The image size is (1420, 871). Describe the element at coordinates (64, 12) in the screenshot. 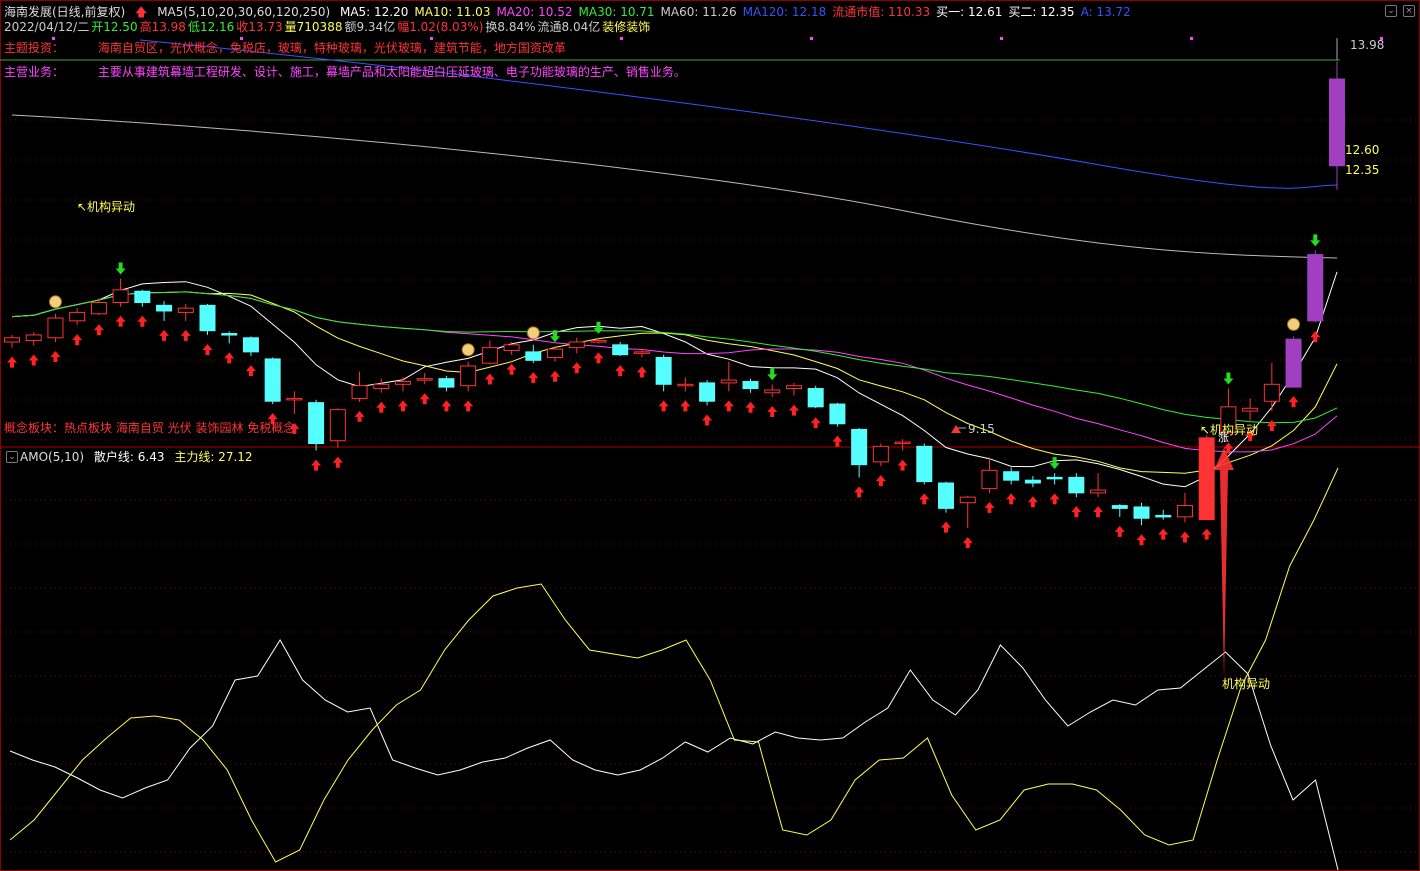

I see `stock-title: 海南发展(日线,前复权)` at that location.